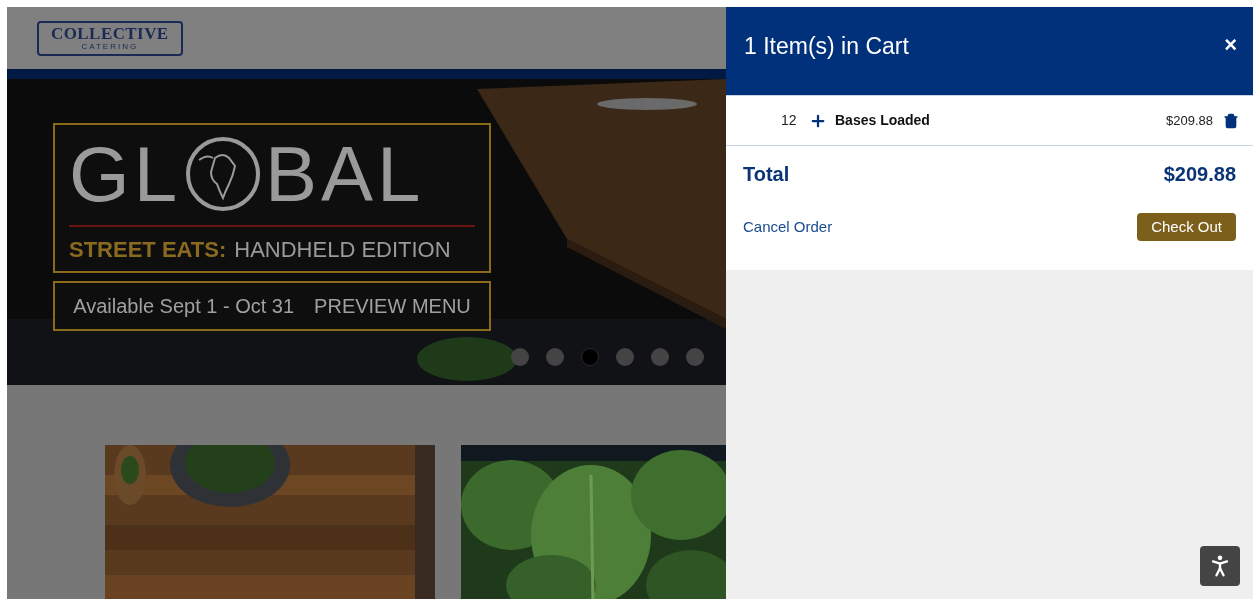 This screenshot has width=1253, height=599. Describe the element at coordinates (342, 250) in the screenshot. I see `banner-subtitle: HANDHELD EDITION` at that location.